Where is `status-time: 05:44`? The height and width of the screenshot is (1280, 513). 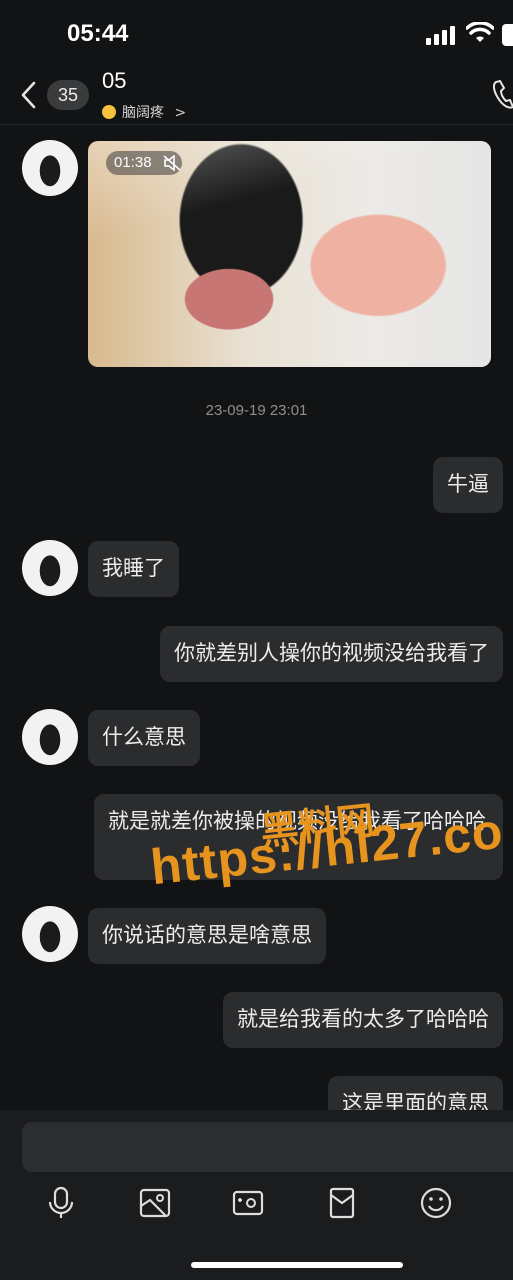
status-time: 05:44 is located at coordinates (98, 33).